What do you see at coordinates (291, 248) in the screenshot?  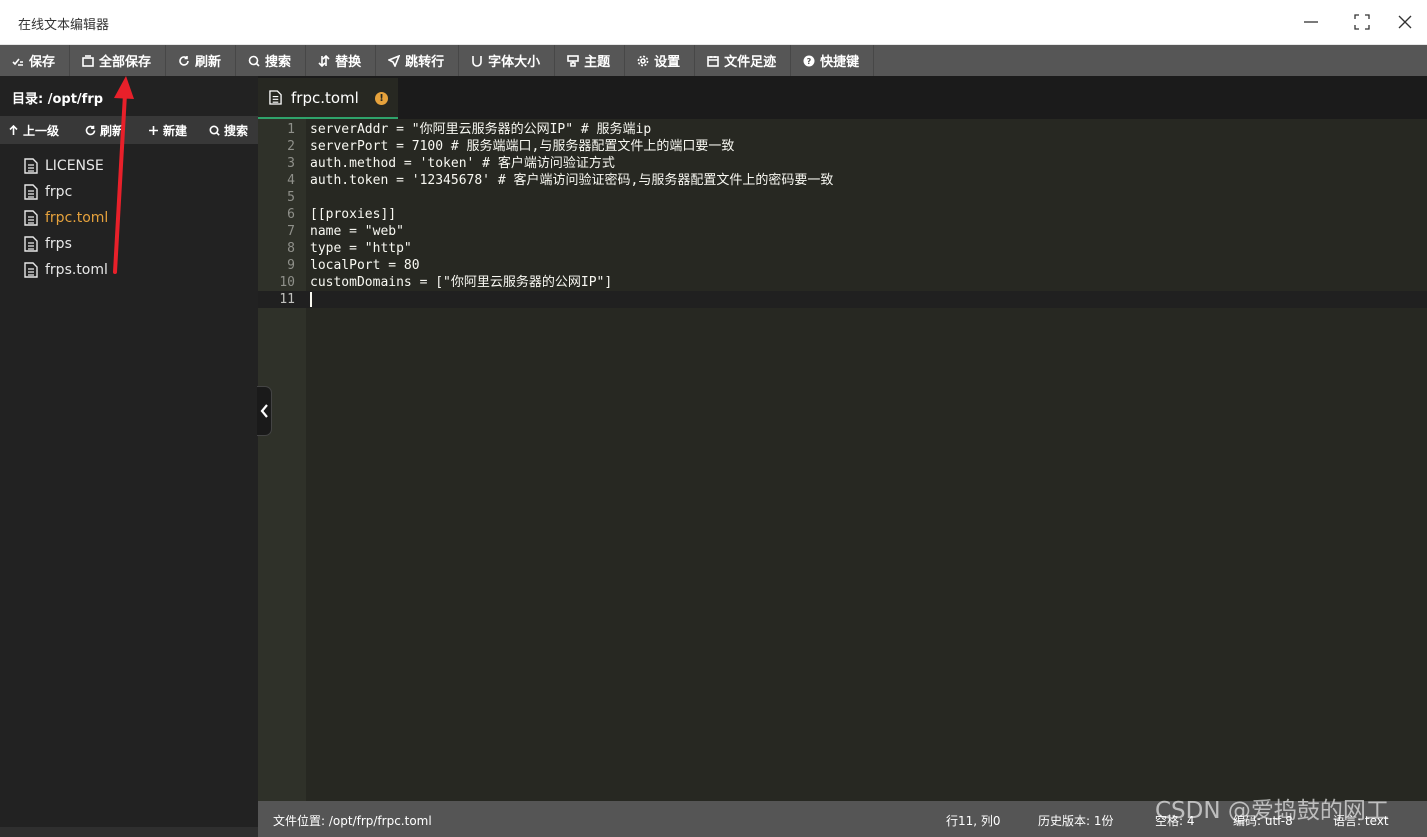 I see `line-number: 8` at bounding box center [291, 248].